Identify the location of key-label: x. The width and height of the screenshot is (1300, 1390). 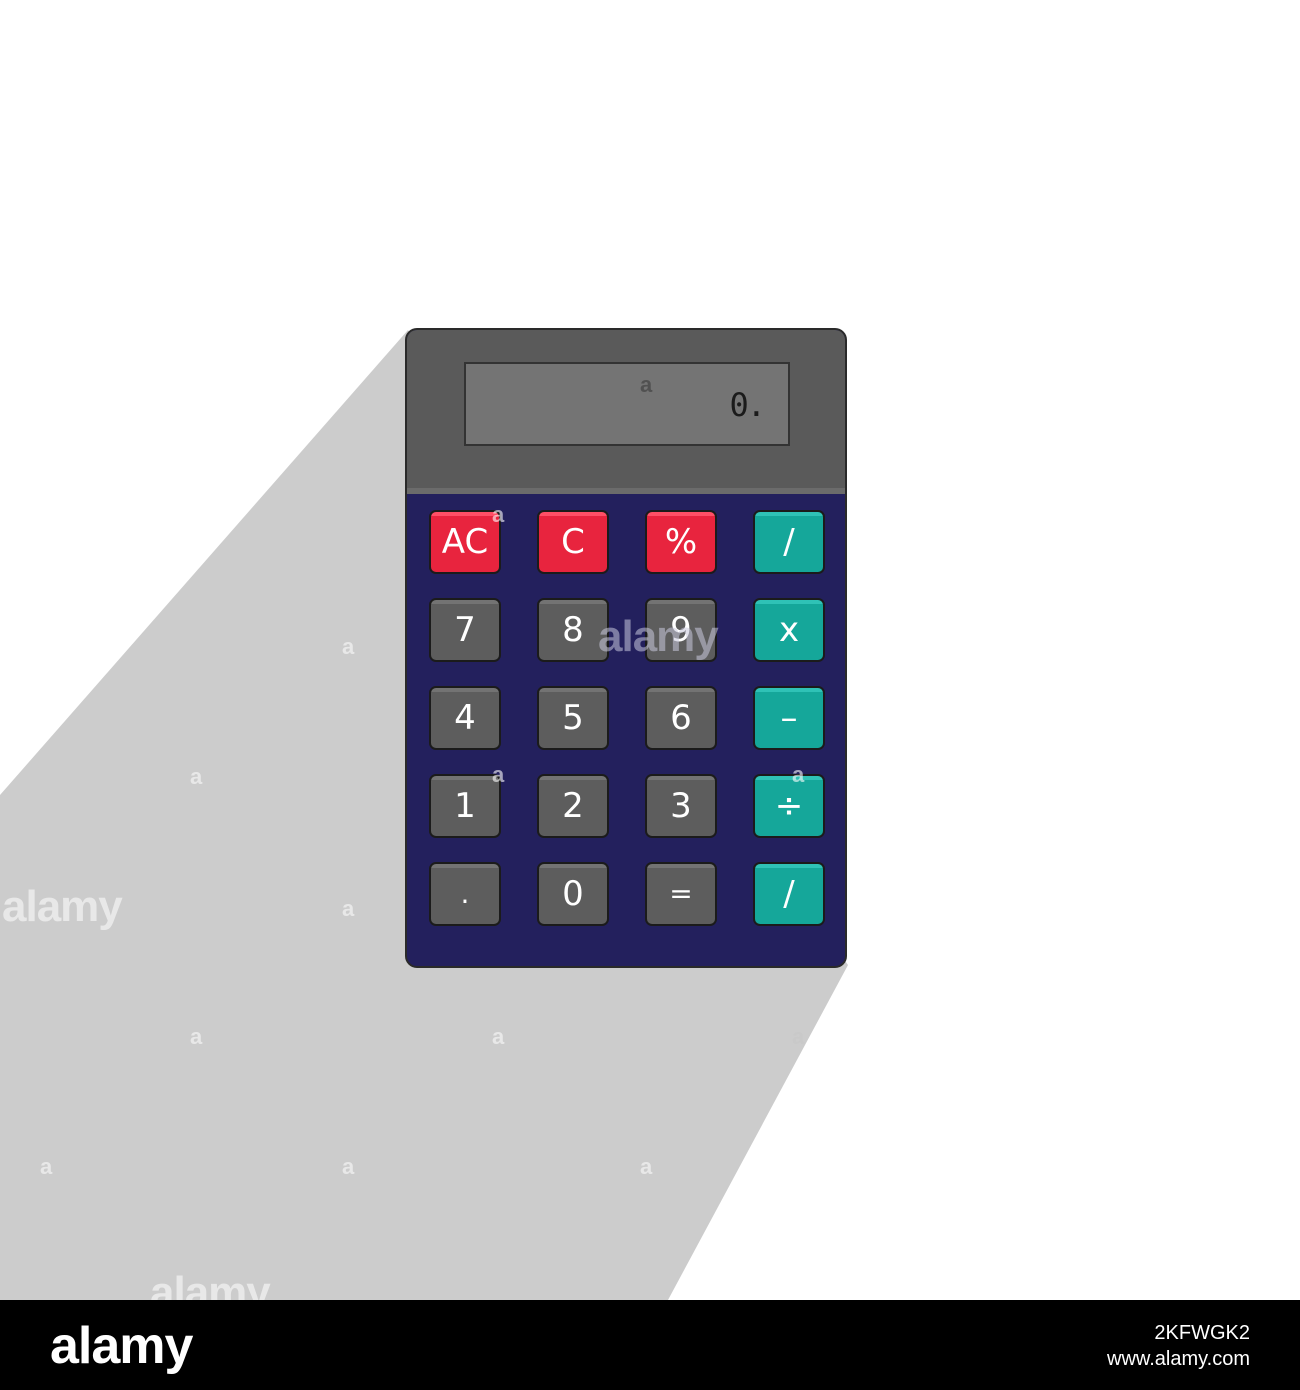
(789, 630).